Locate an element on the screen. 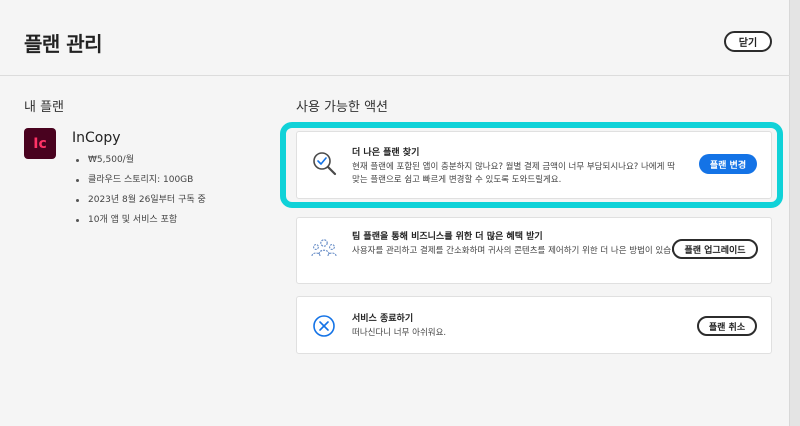 The height and width of the screenshot is (426, 800). upgrade-plan-button: 플랜 업그레이드 is located at coordinates (715, 249).